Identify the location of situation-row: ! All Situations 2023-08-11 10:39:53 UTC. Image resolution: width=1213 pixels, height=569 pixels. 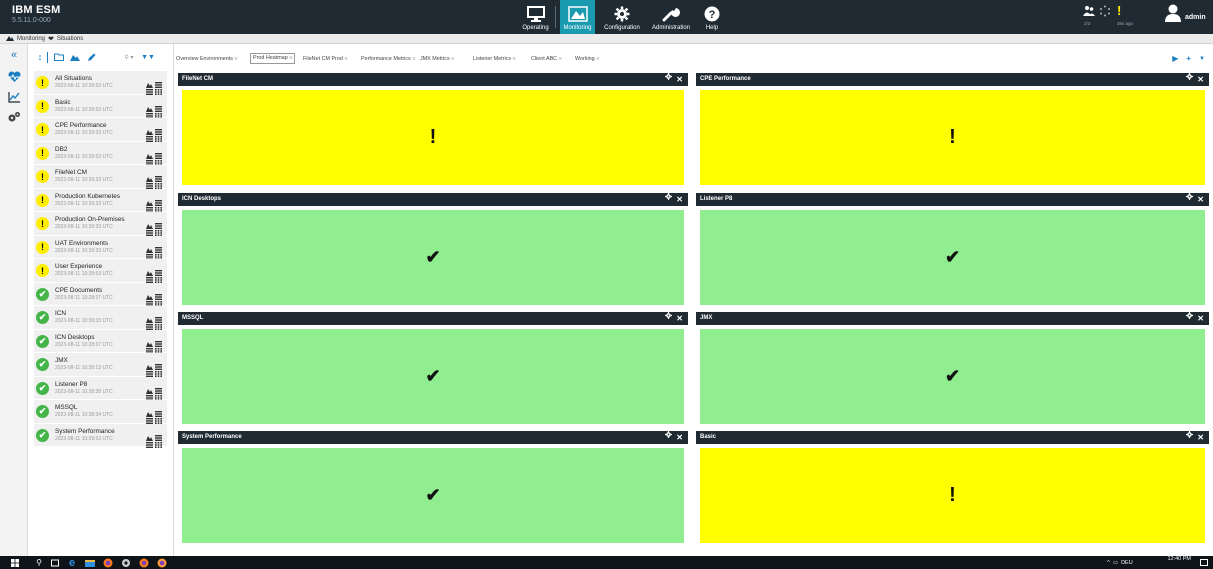
(100, 83).